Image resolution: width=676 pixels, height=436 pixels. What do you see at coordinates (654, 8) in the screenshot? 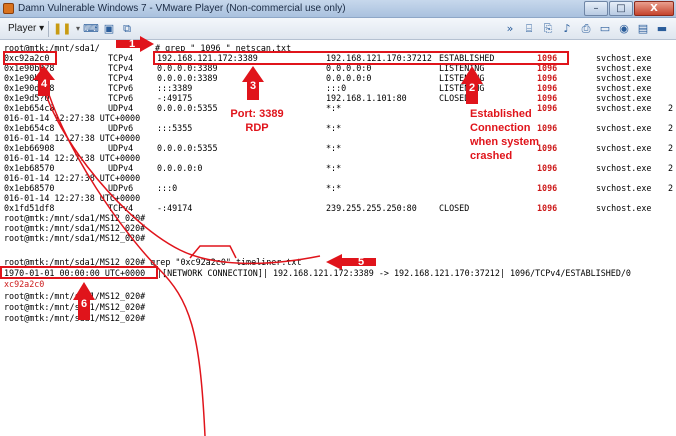
I see `close-button: X` at bounding box center [654, 8].